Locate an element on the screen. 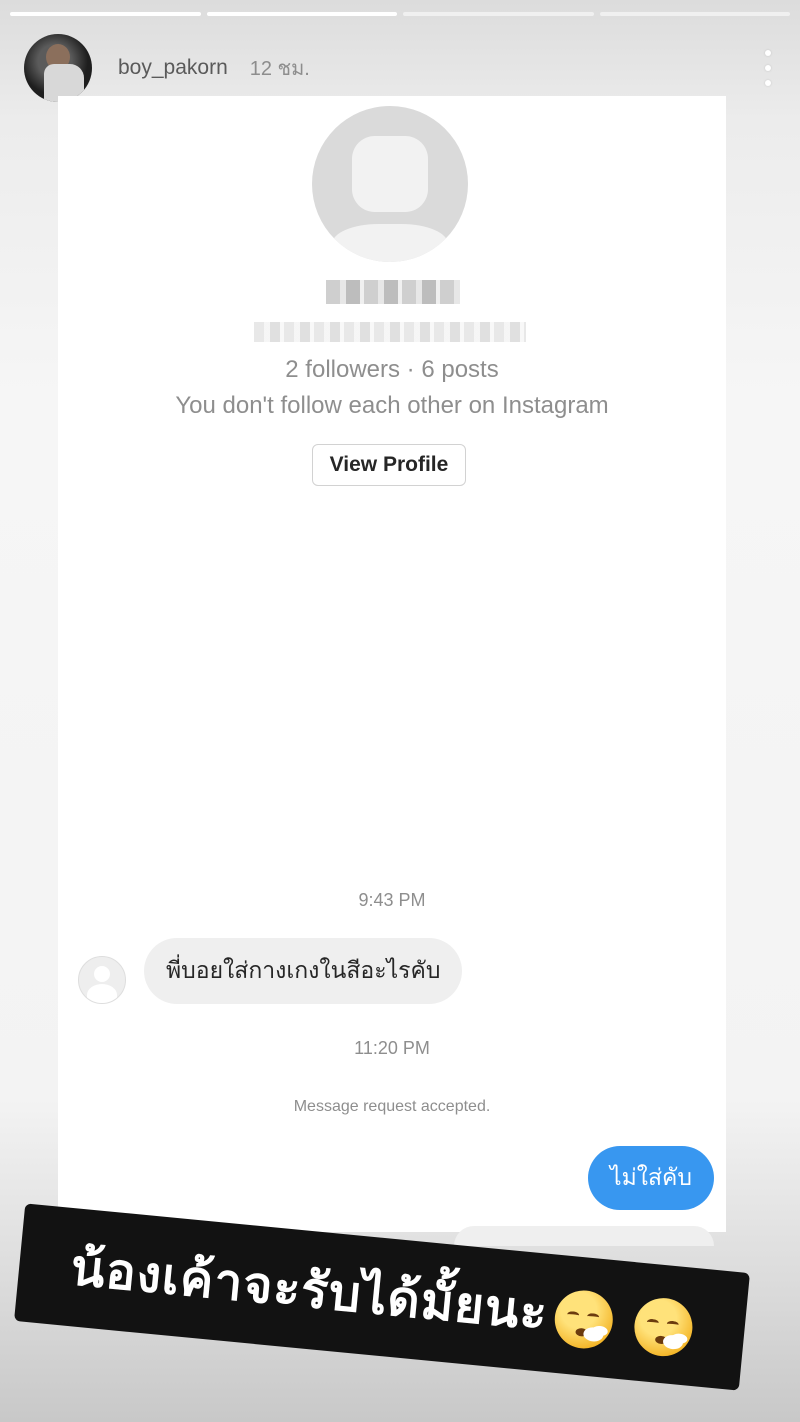  more-options-icon is located at coordinates (768, 68).